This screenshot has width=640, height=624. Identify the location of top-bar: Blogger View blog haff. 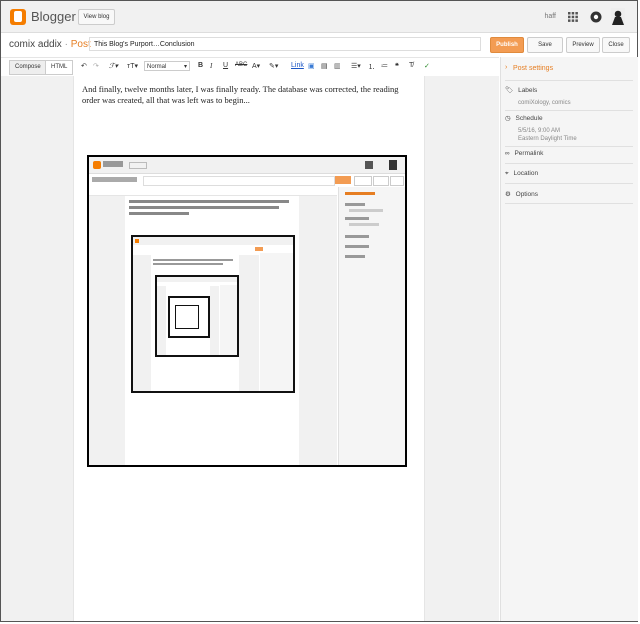
(319, 17).